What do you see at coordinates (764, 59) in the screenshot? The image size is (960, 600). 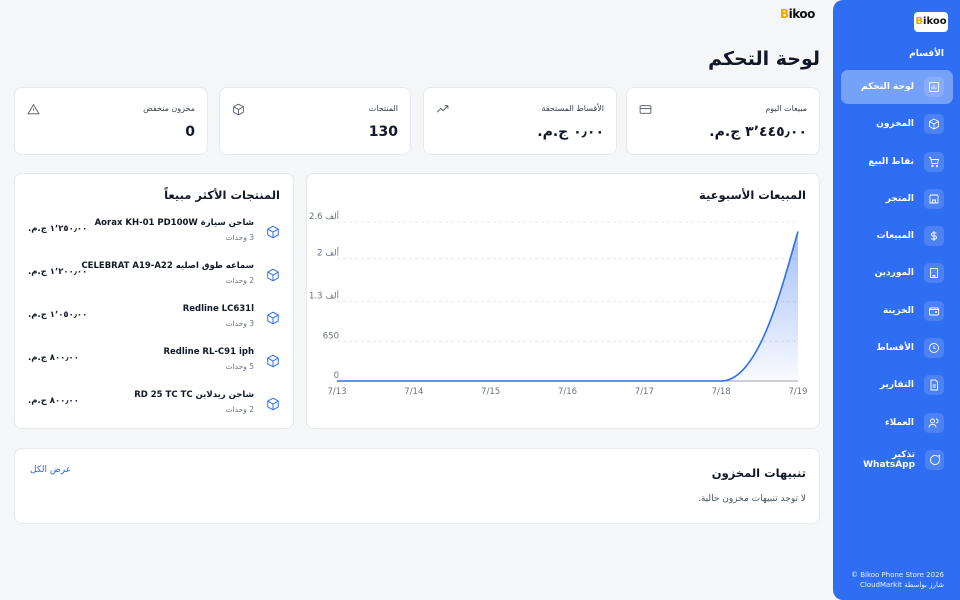 I see `page-title: لوحة التحكم` at bounding box center [764, 59].